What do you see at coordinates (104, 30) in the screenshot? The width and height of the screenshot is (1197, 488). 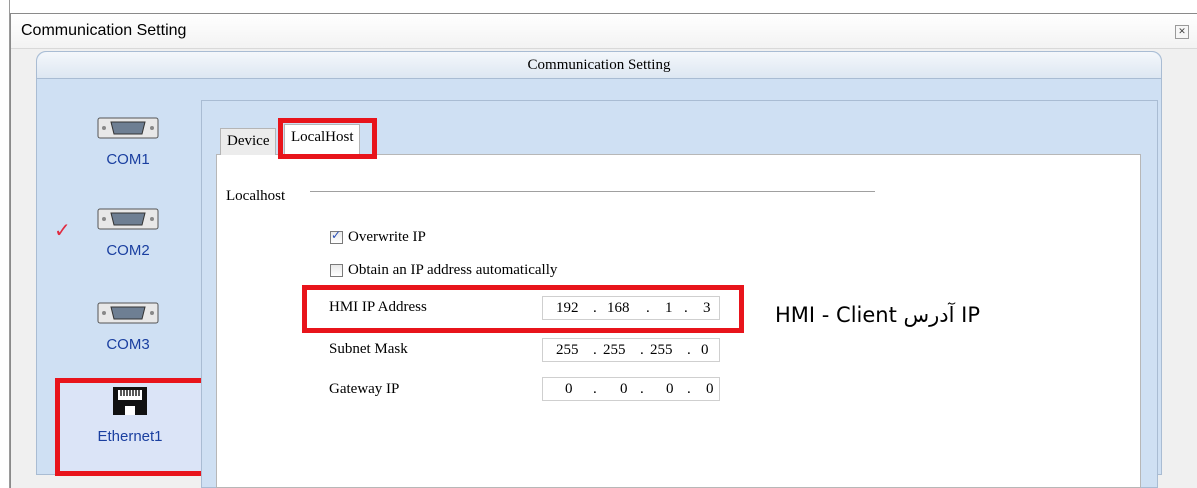 I see `window-title: Communication Setting` at bounding box center [104, 30].